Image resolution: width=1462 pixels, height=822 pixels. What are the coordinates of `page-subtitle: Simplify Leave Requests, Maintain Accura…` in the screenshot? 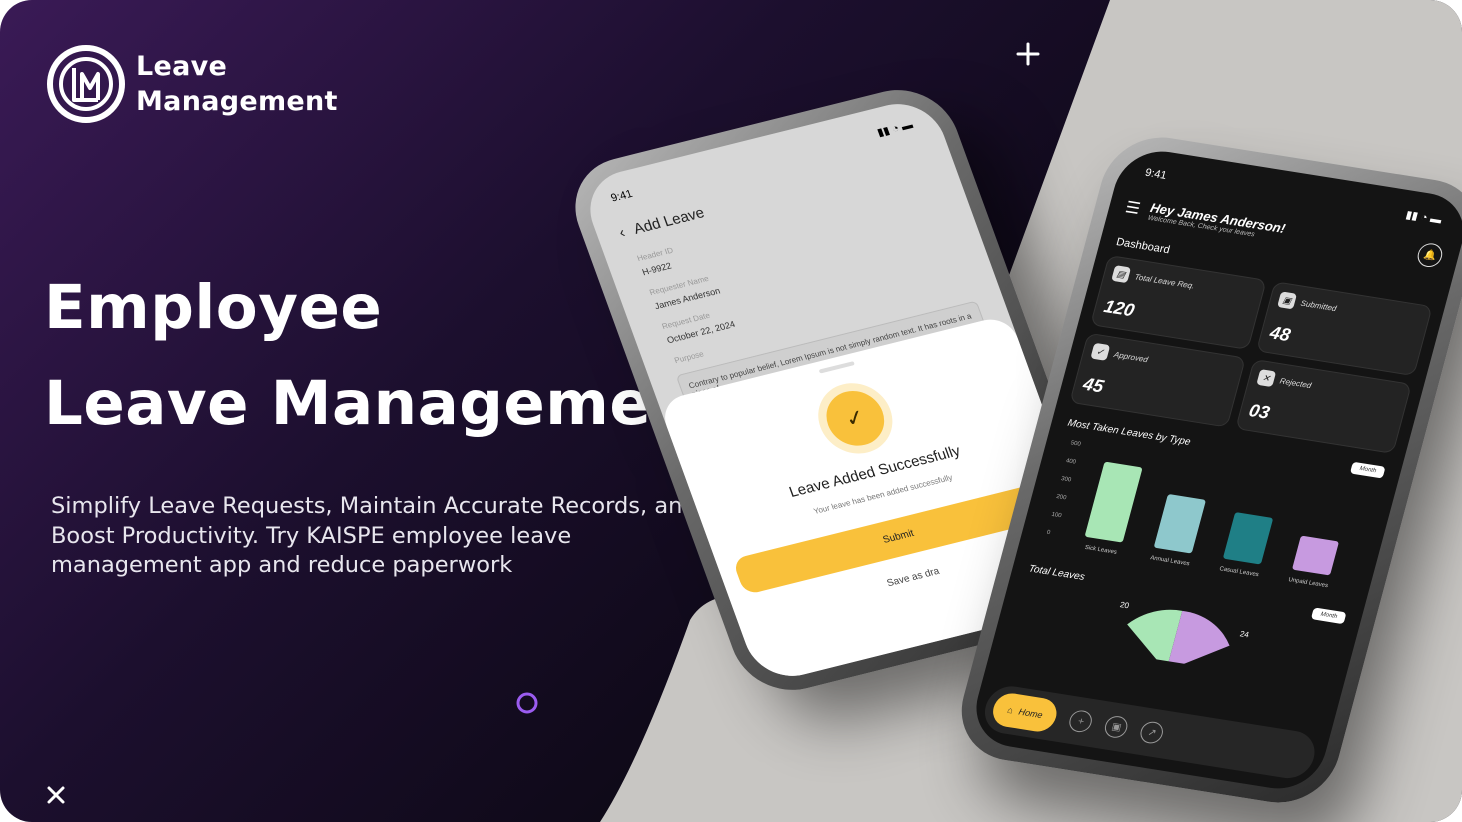 It's located at (374, 535).